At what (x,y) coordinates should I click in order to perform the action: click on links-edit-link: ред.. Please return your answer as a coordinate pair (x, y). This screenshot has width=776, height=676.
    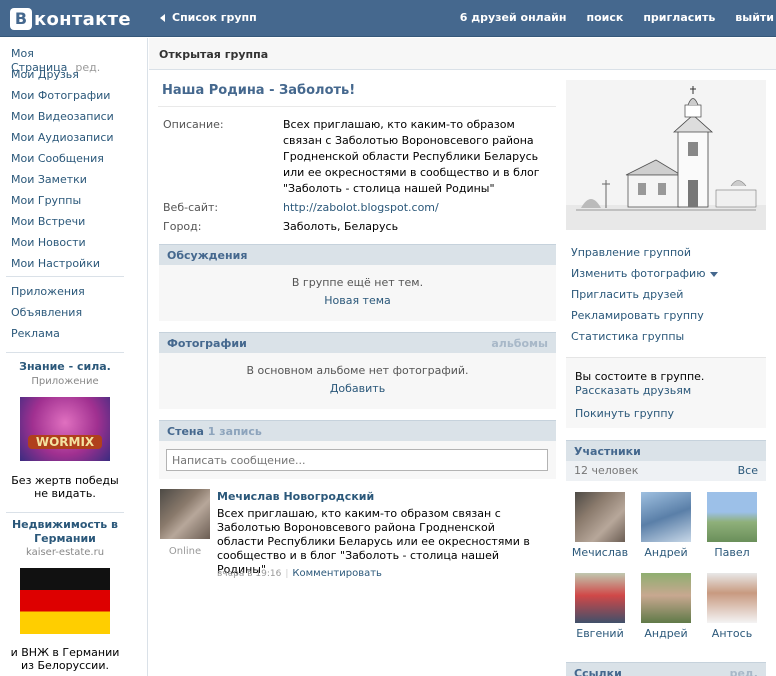
    Looking at the image, I should click on (744, 671).